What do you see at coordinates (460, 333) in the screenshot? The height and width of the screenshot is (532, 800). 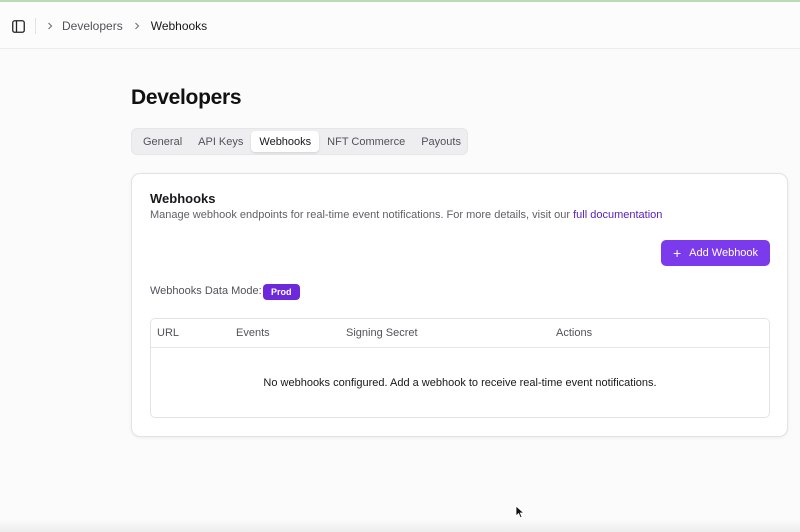 I see `table-header: URL Events Signing Secret Actions` at bounding box center [460, 333].